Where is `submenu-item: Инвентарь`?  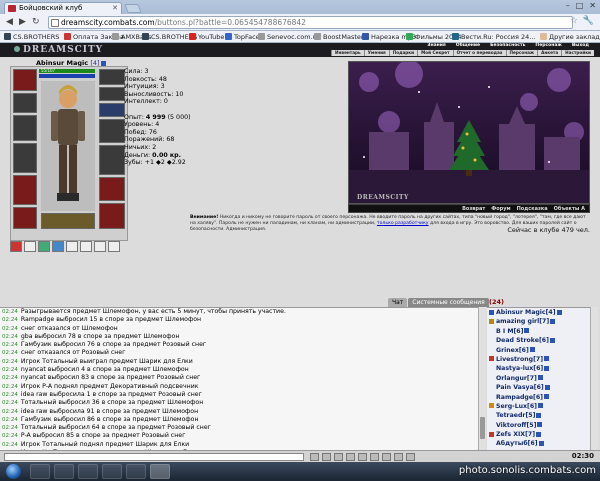 submenu-item: Инвентарь is located at coordinates (347, 53).